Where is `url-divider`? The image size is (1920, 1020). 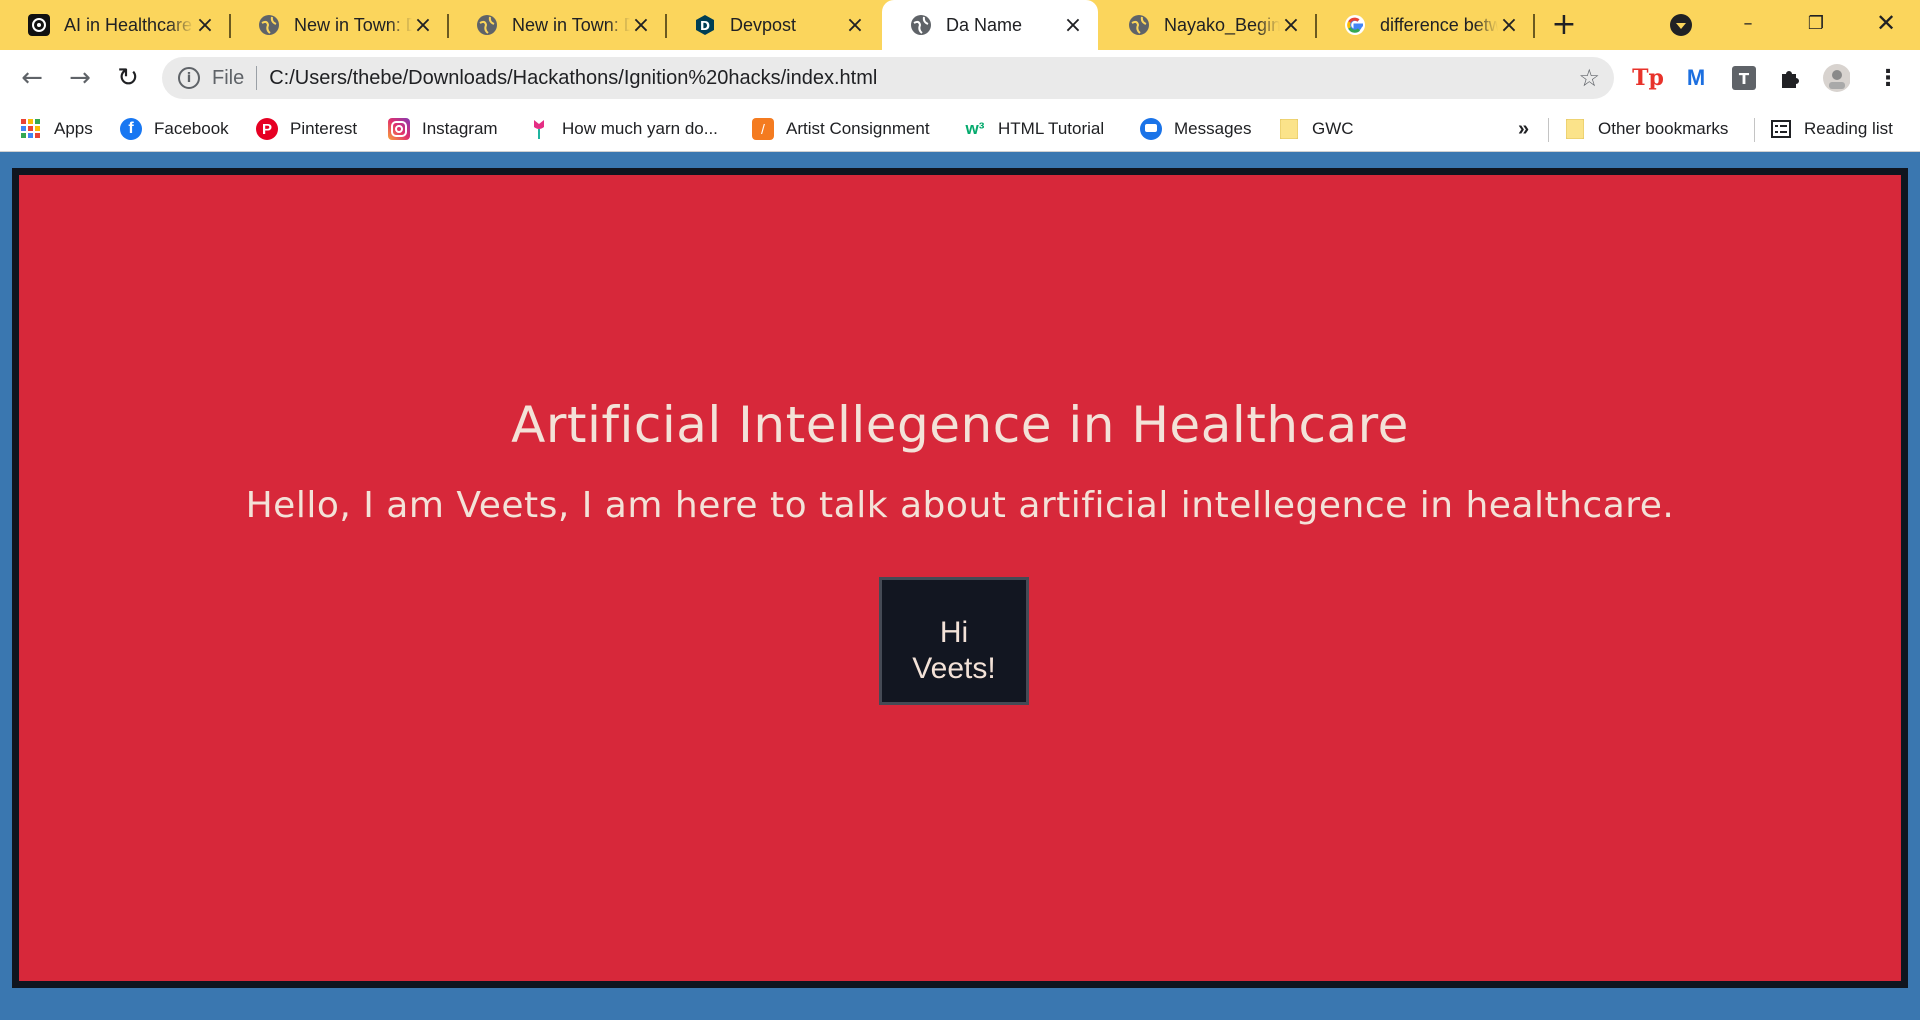
url-divider is located at coordinates (257, 78).